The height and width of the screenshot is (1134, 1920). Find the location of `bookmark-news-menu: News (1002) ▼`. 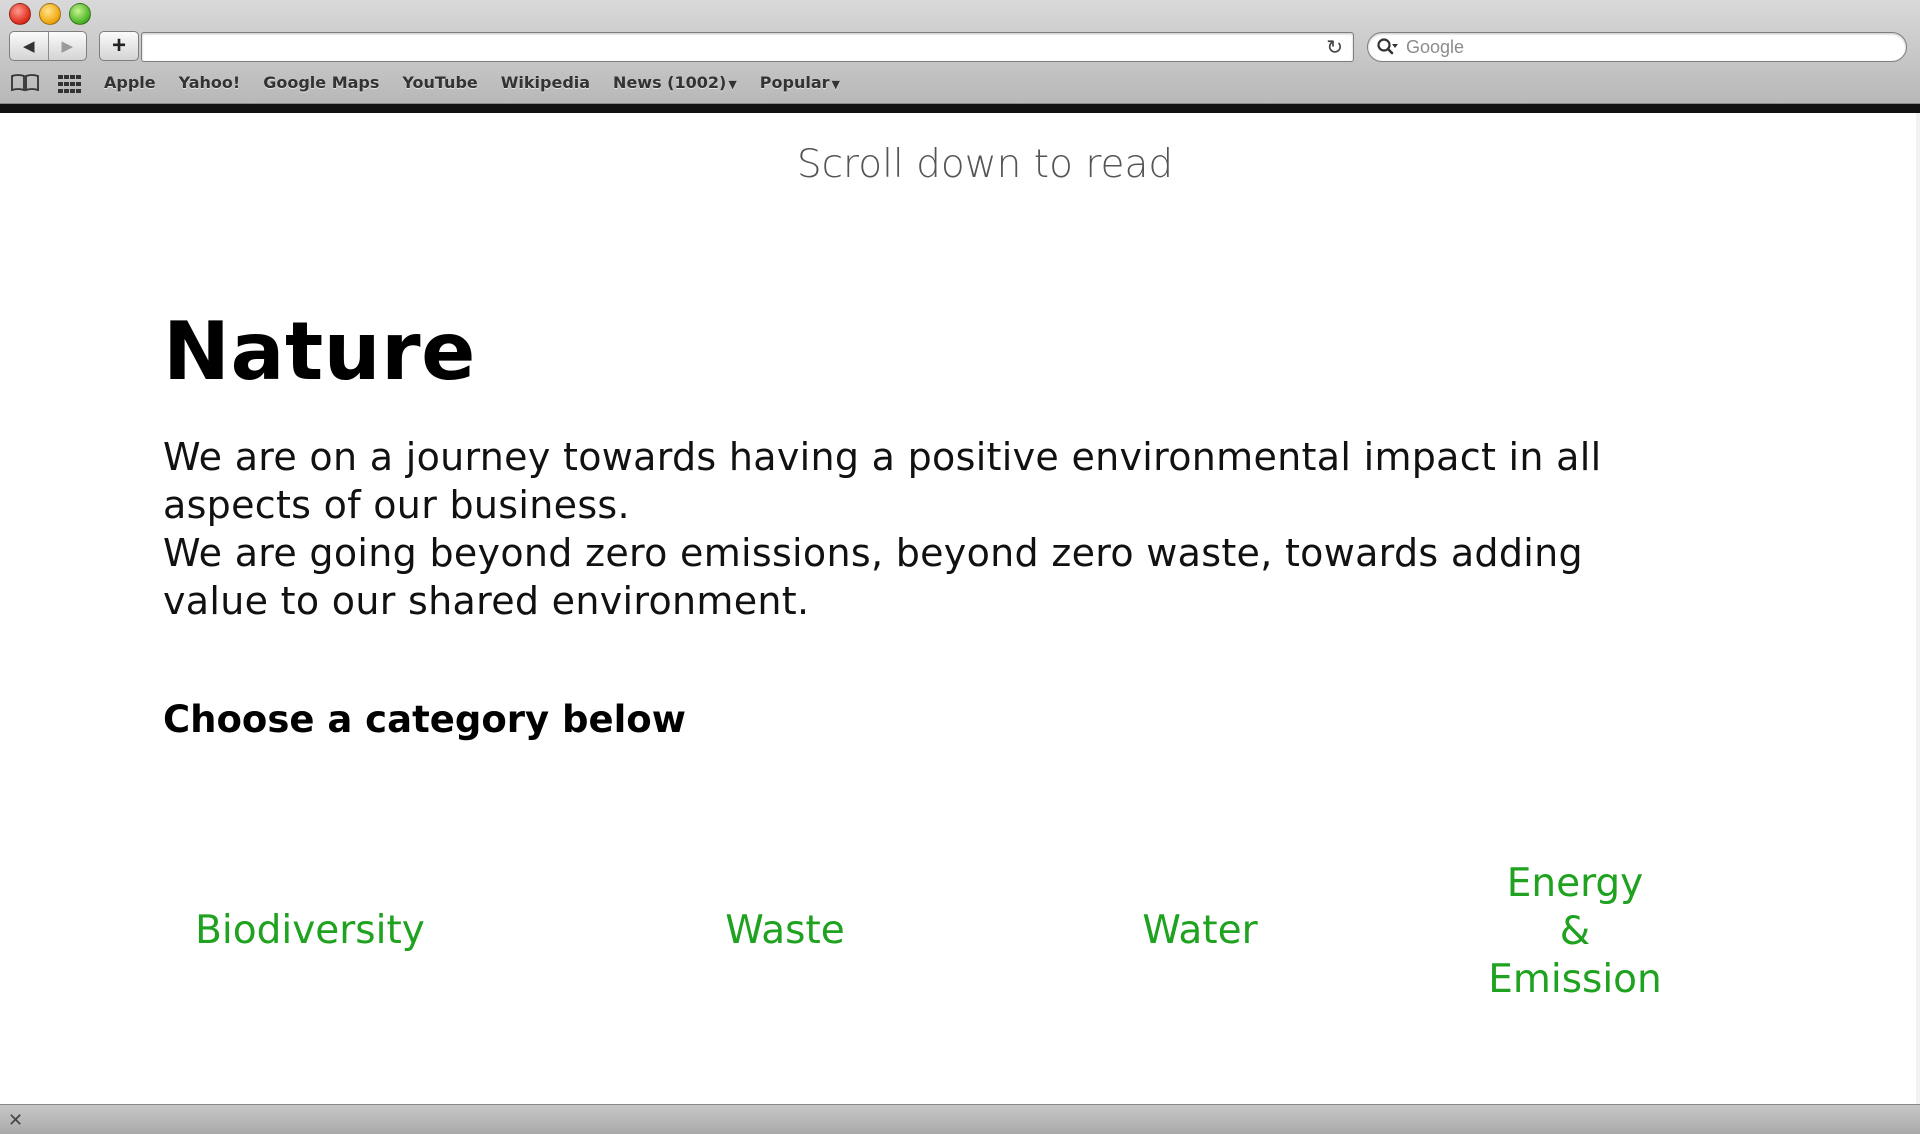

bookmark-news-menu: News (1002) ▼ is located at coordinates (675, 82).